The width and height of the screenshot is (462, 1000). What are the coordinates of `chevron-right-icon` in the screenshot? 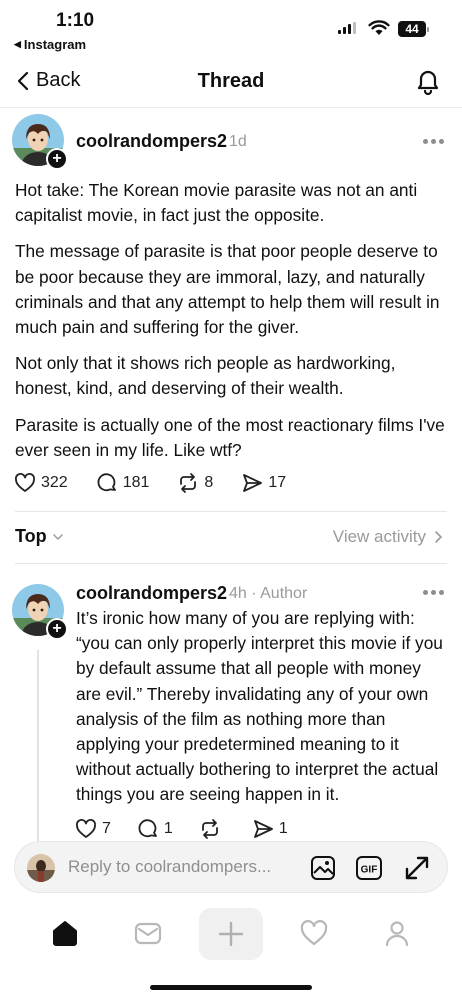 It's located at (439, 537).